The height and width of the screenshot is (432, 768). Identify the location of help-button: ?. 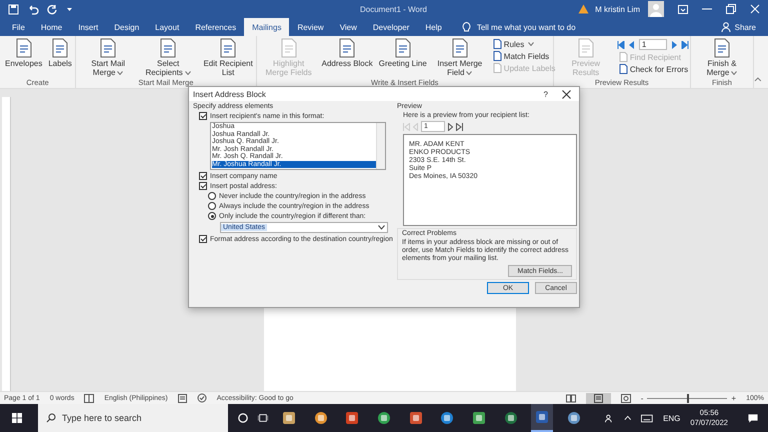
(546, 94).